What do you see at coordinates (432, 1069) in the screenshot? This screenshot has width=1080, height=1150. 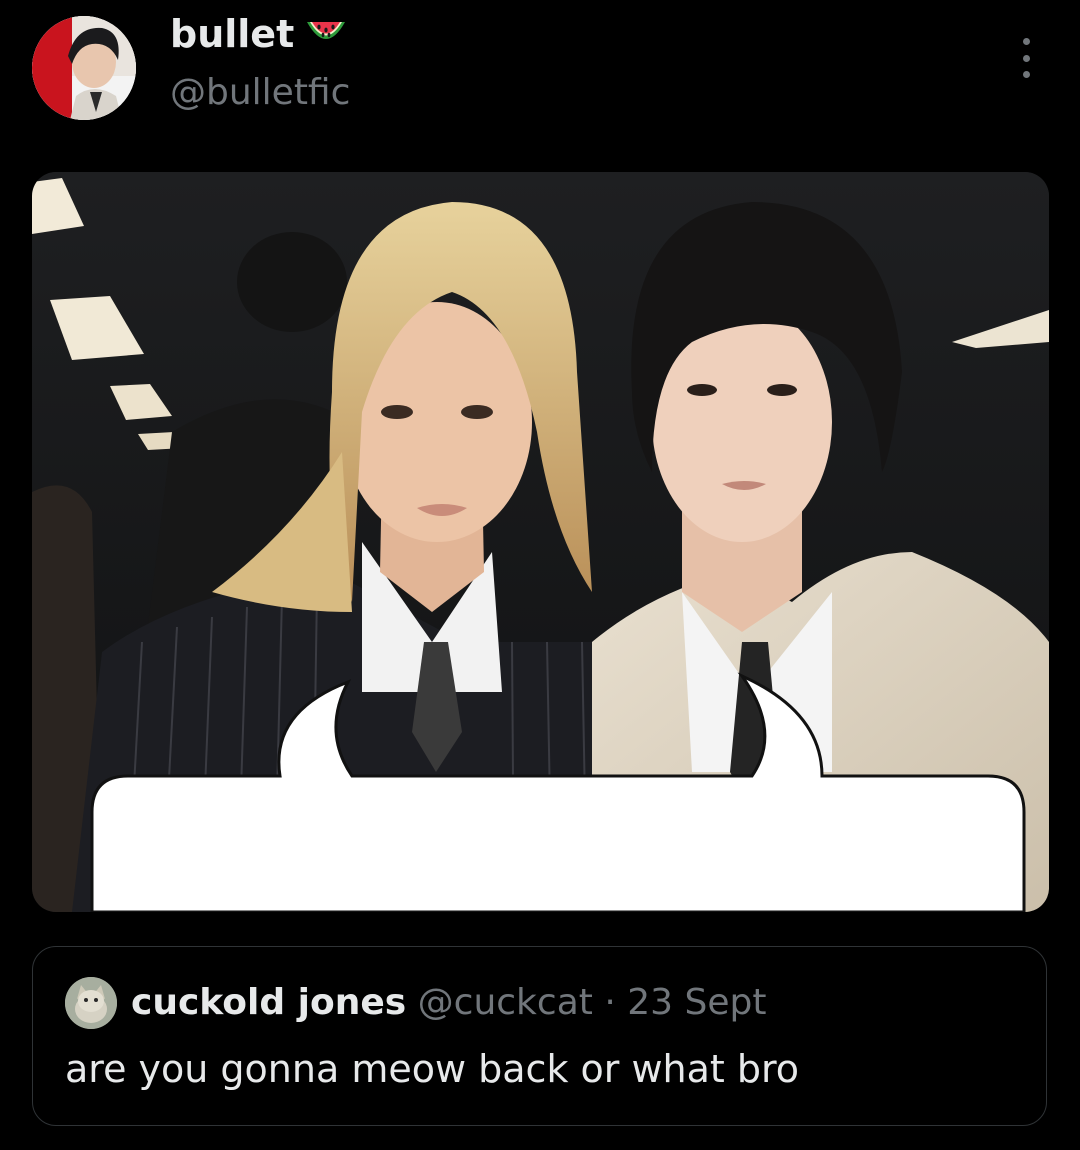 I see `quoted-tweet-text: are you gonna meow back or what bro` at bounding box center [432, 1069].